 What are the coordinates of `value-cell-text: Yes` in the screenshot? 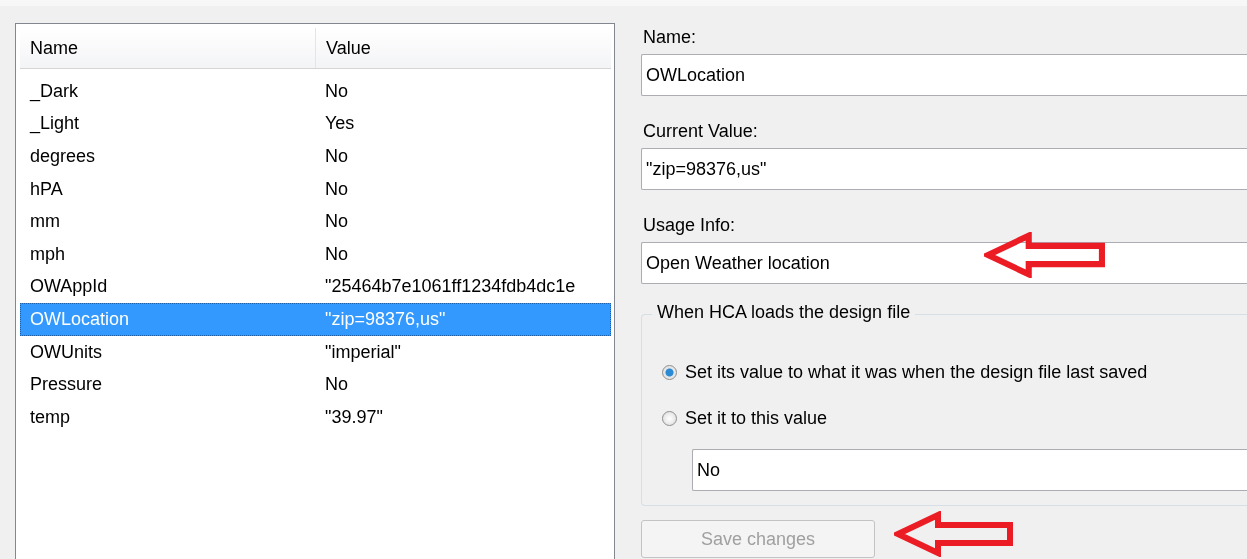 It's located at (340, 124).